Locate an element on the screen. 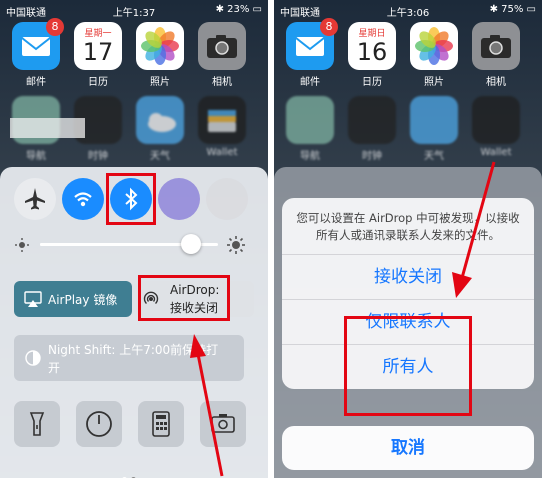 Image resolution: width=542 pixels, height=478 pixels. airplay-icon is located at coordinates (33, 299).